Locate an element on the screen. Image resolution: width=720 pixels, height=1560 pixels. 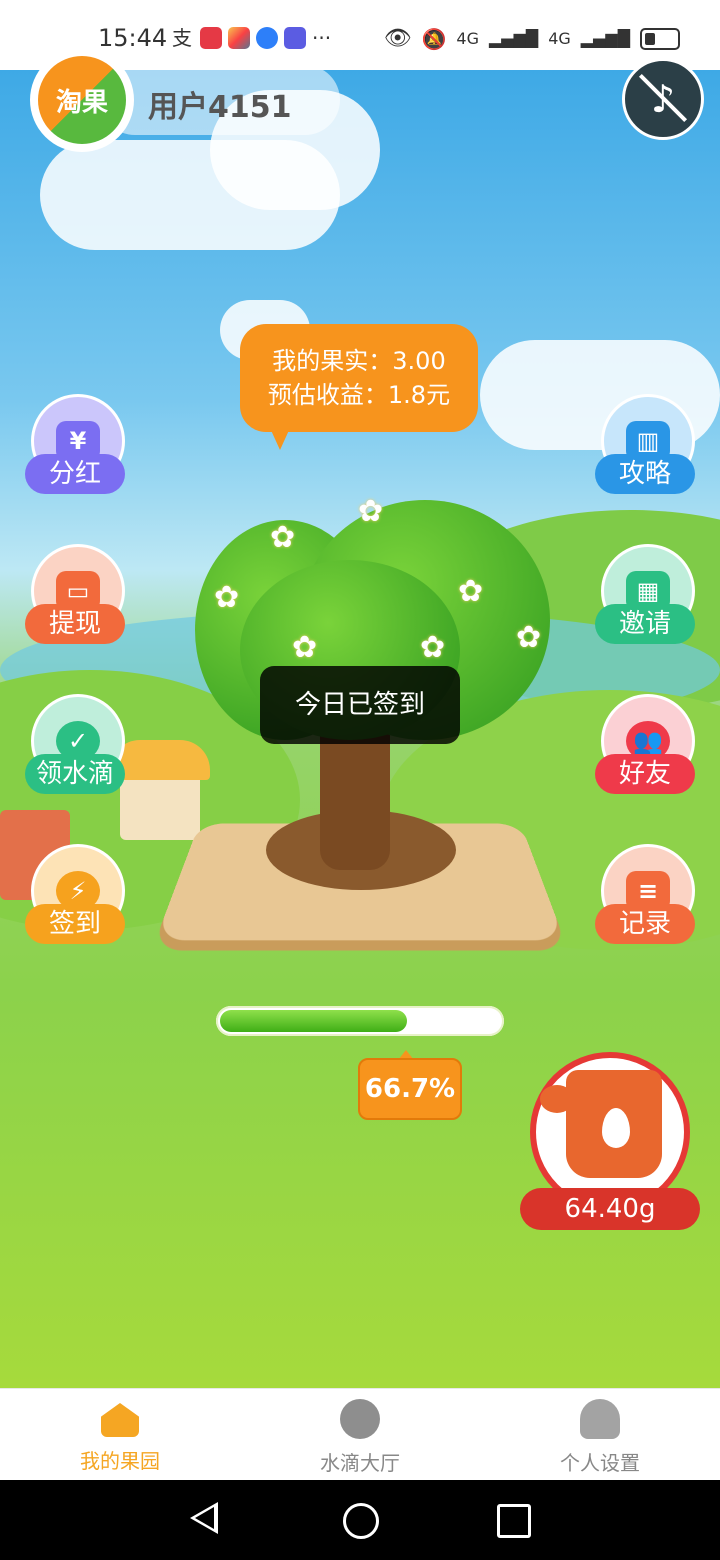
invite-label: 邀请 is located at coordinates (645, 624).